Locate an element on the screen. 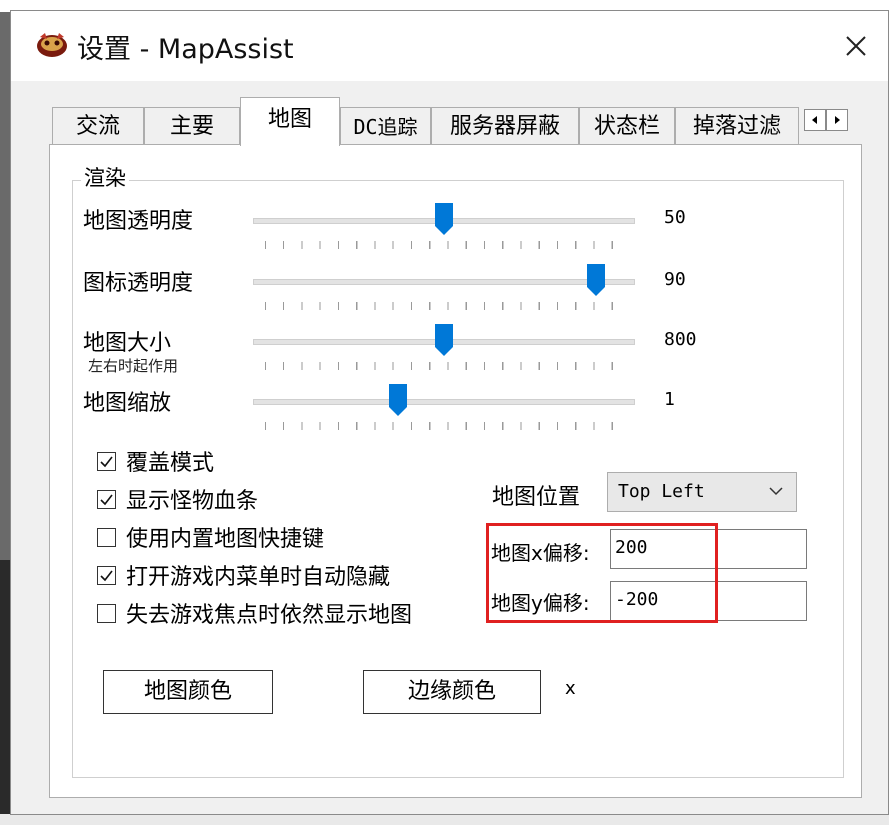  arrow-right-icon is located at coordinates (837, 120).